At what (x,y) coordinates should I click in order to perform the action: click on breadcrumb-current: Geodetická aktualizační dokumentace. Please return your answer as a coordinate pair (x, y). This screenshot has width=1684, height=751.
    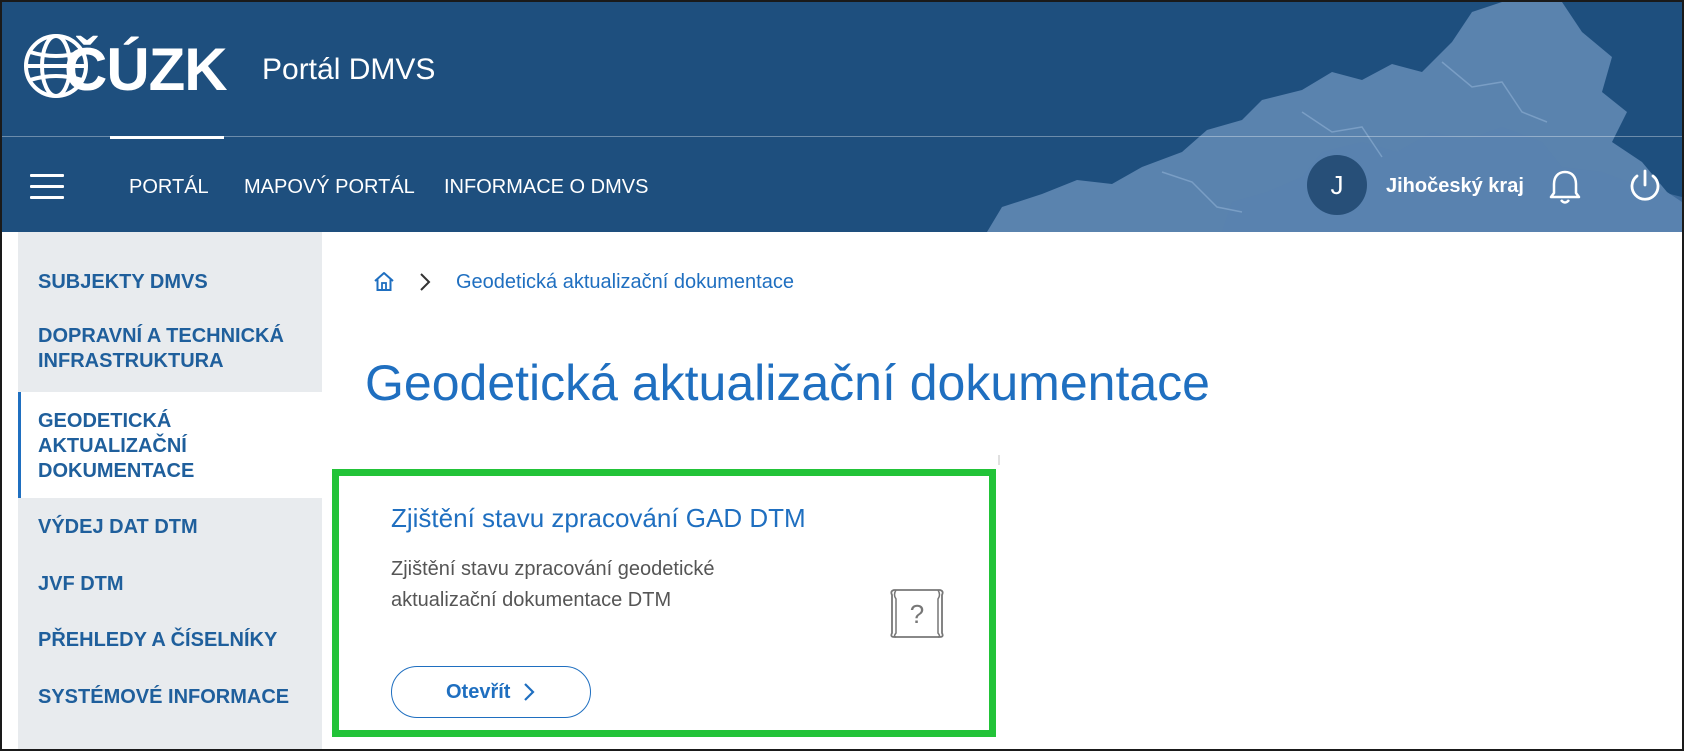
    Looking at the image, I should click on (625, 282).